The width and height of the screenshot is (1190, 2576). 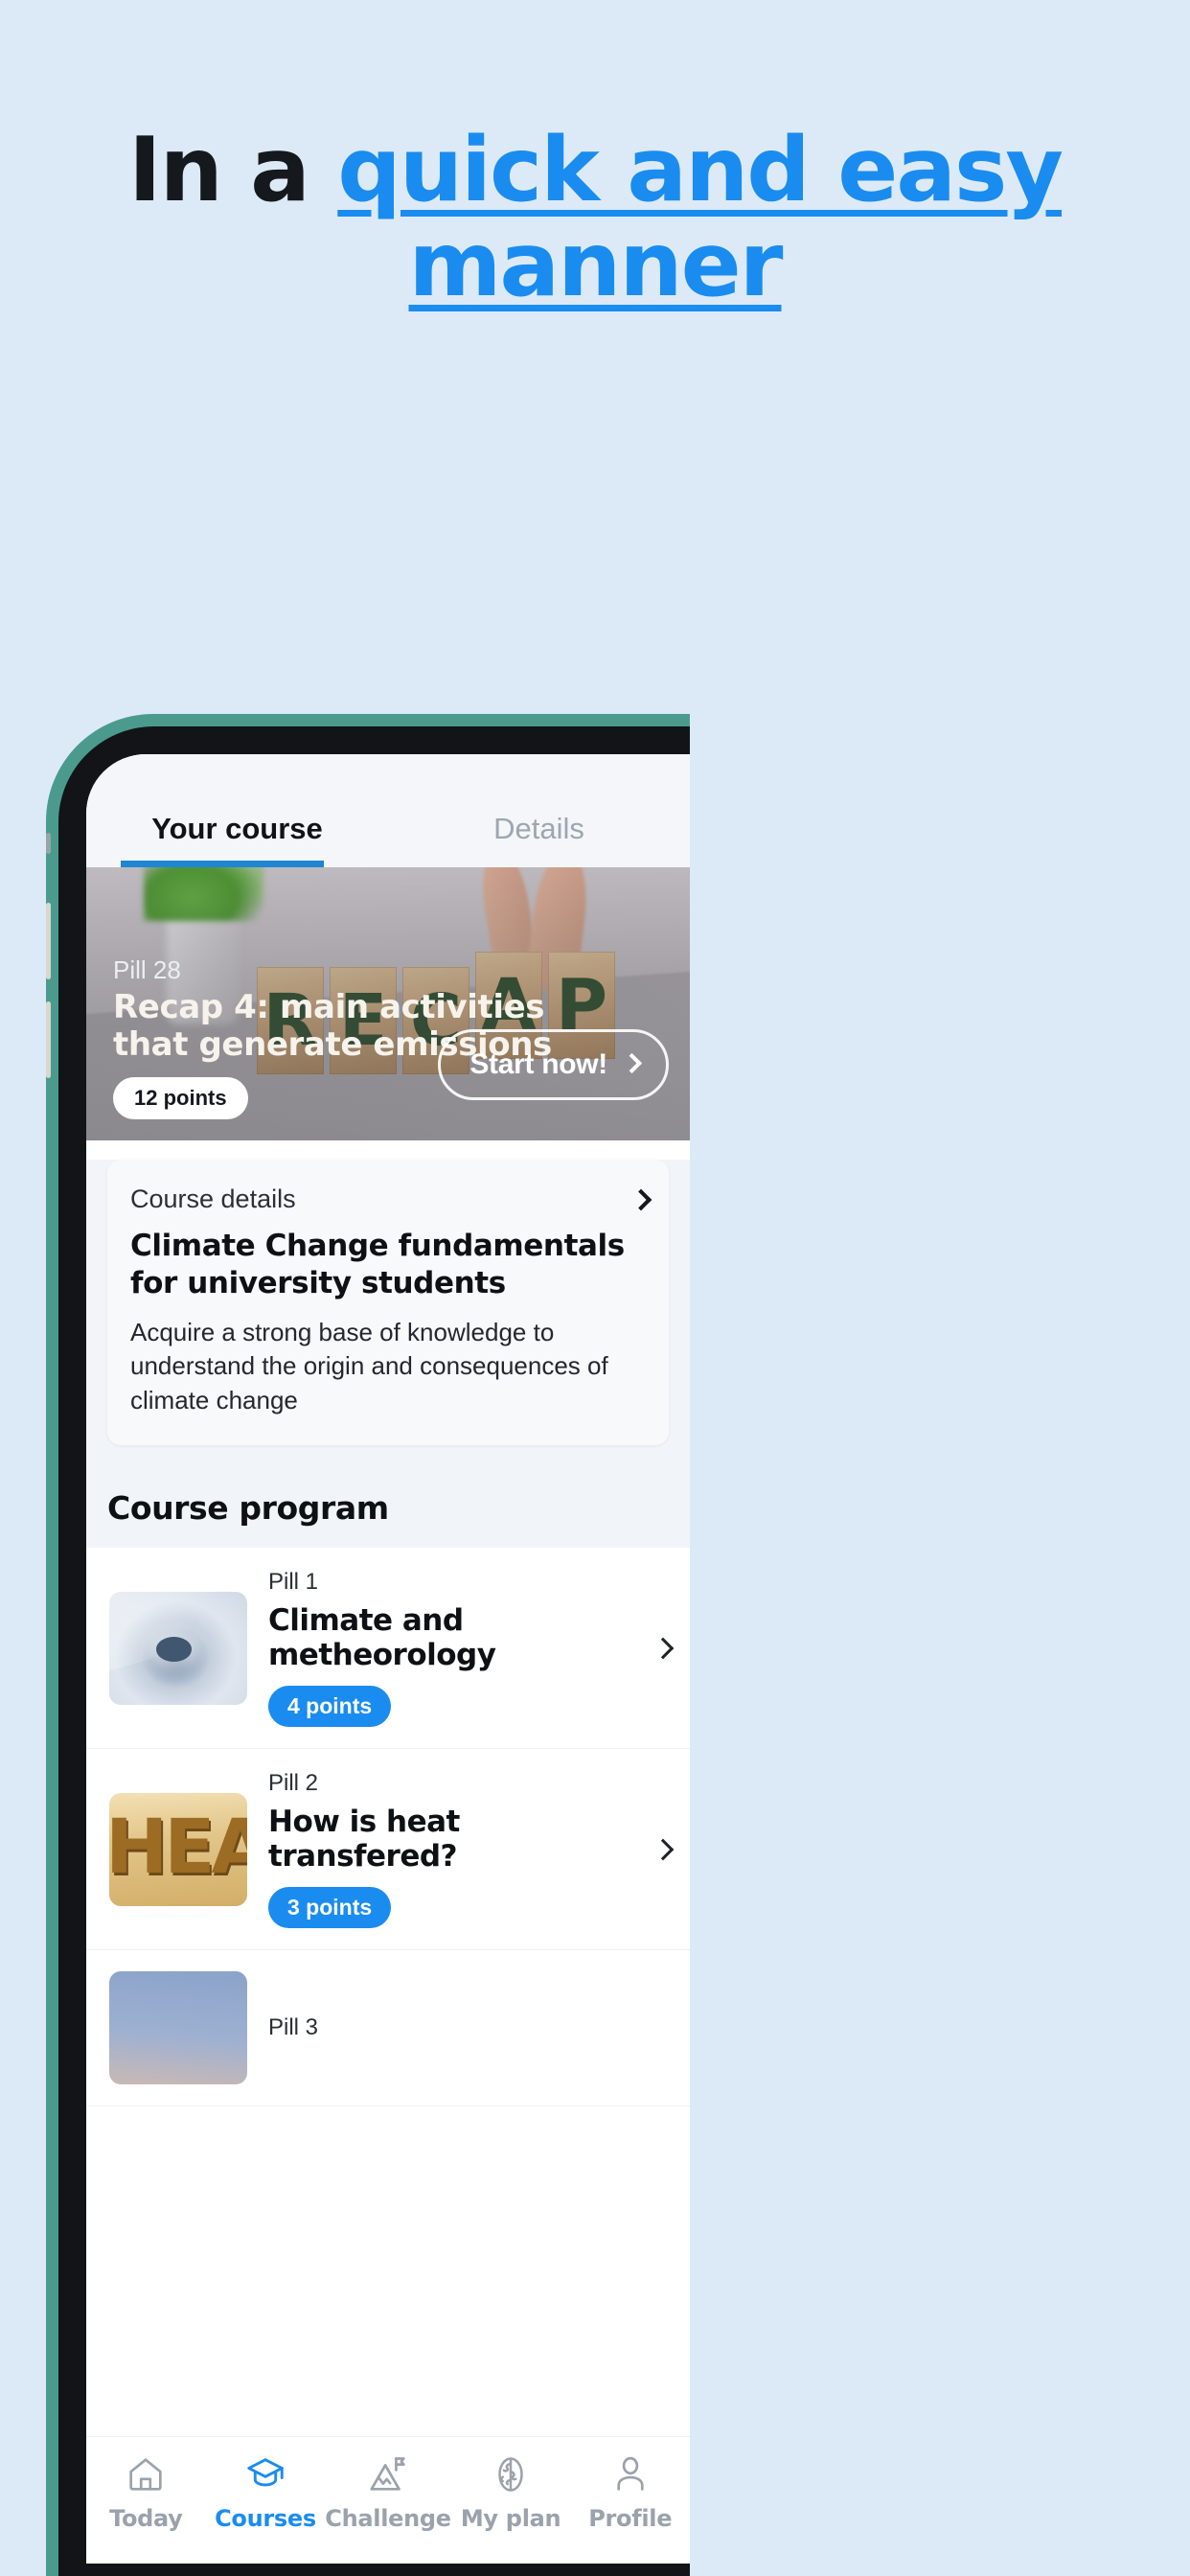 I want to click on nav-item-profile: Profile, so click(x=630, y=2492).